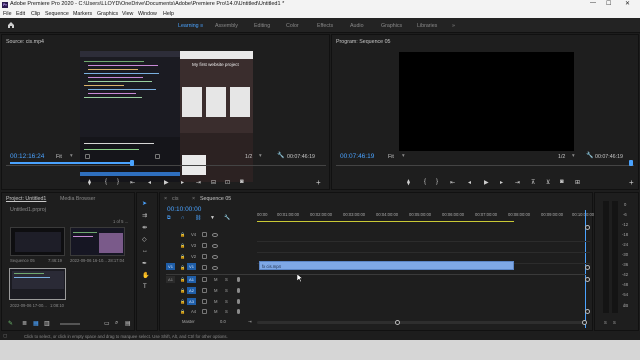 This screenshot has height=360, width=640. Describe the element at coordinates (212, 218) in the screenshot. I see `add-marker-icon: ▼` at that location.